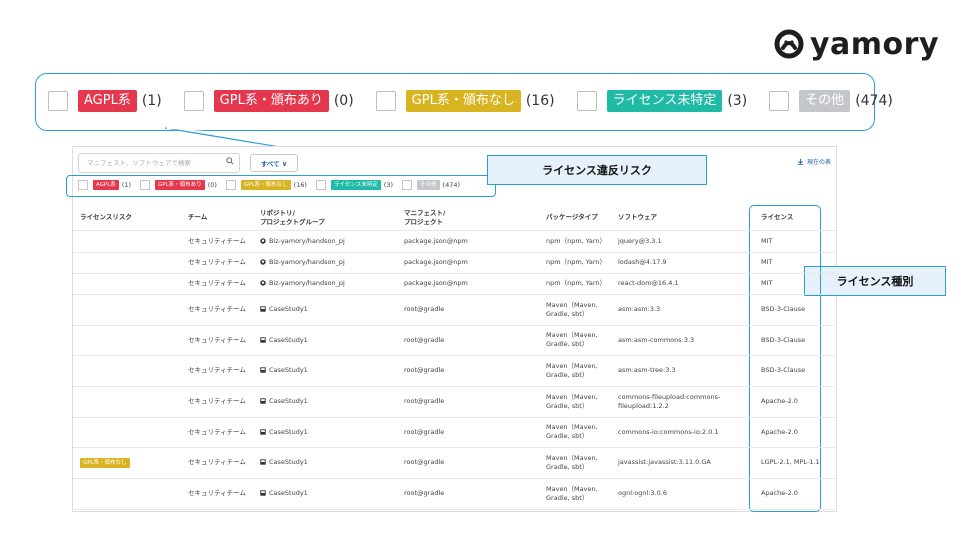 The height and width of the screenshot is (543, 978). I want to click on filter-other: その他 (474), so click(831, 101).